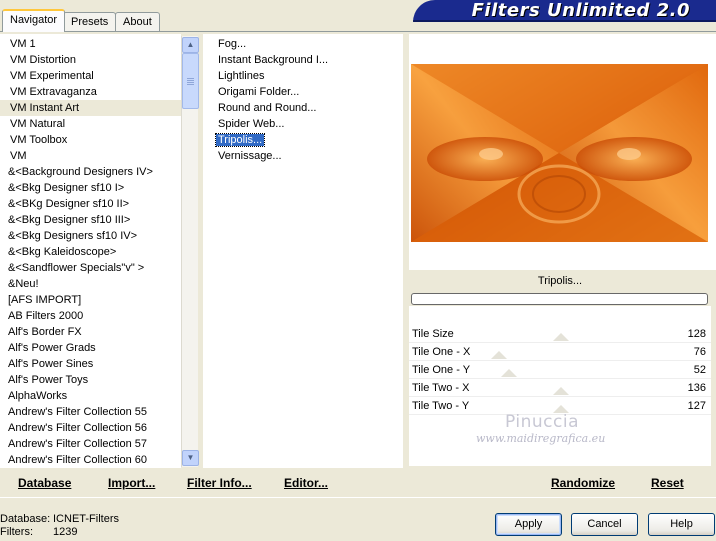  Describe the element at coordinates (241, 76) in the screenshot. I see `filter-item-label: Lightlines` at that location.